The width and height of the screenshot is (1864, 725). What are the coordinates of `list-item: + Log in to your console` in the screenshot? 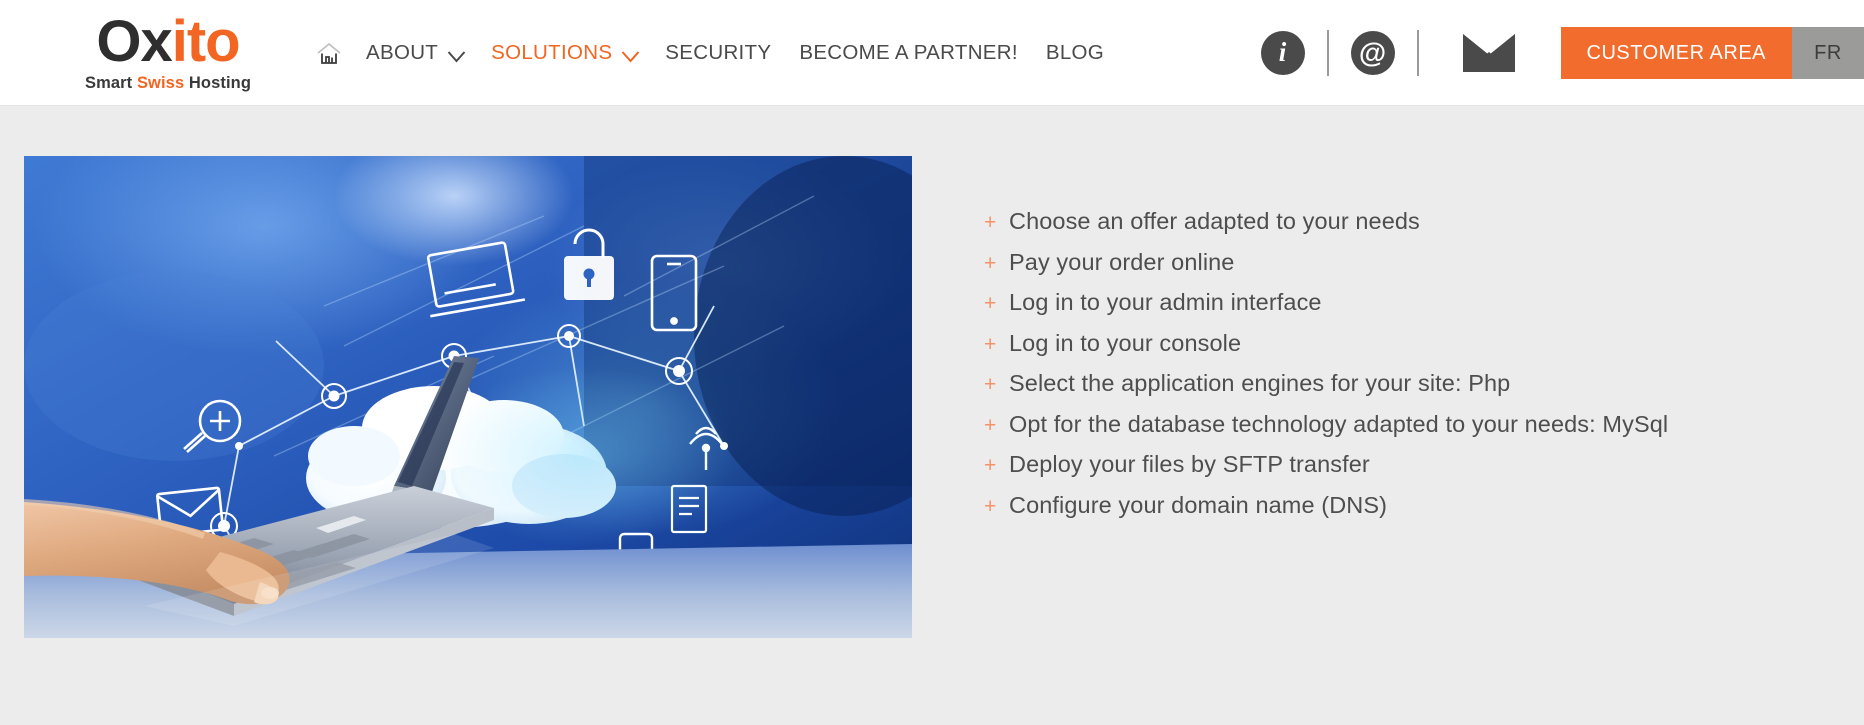 It's located at (1326, 344).